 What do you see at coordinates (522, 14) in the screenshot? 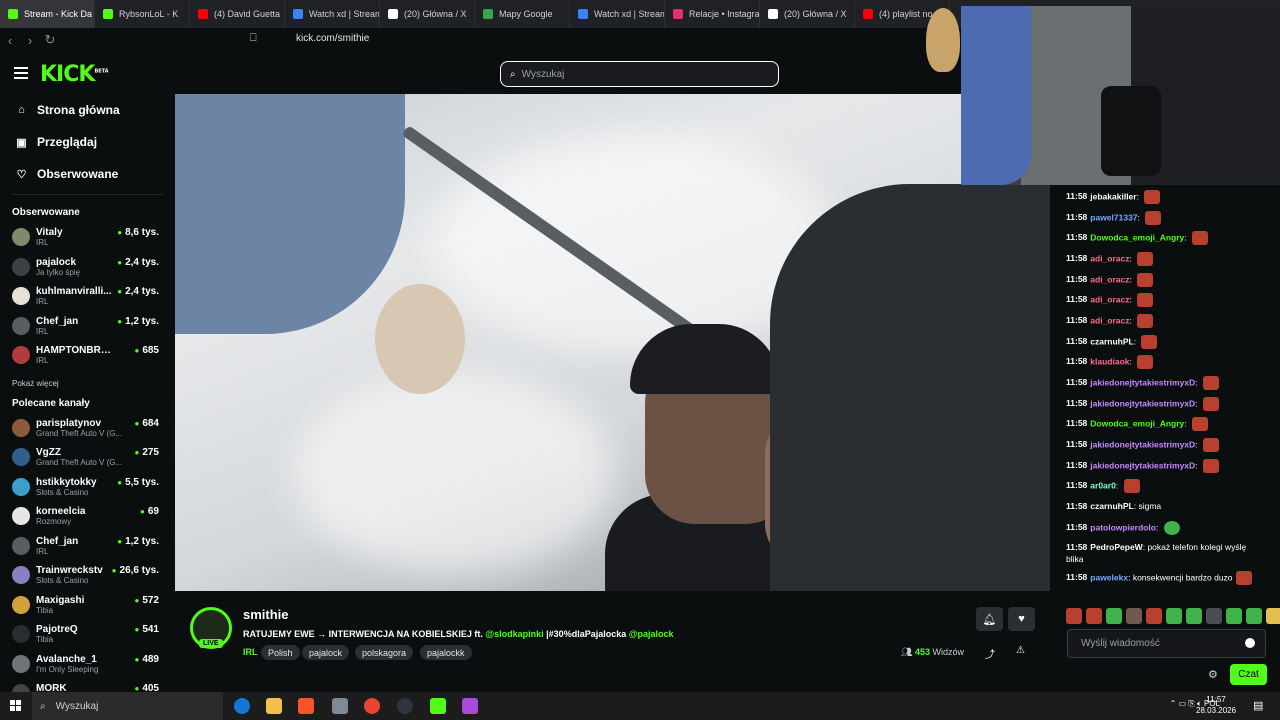
I see `browser-tab: Mapy Google` at bounding box center [522, 14].